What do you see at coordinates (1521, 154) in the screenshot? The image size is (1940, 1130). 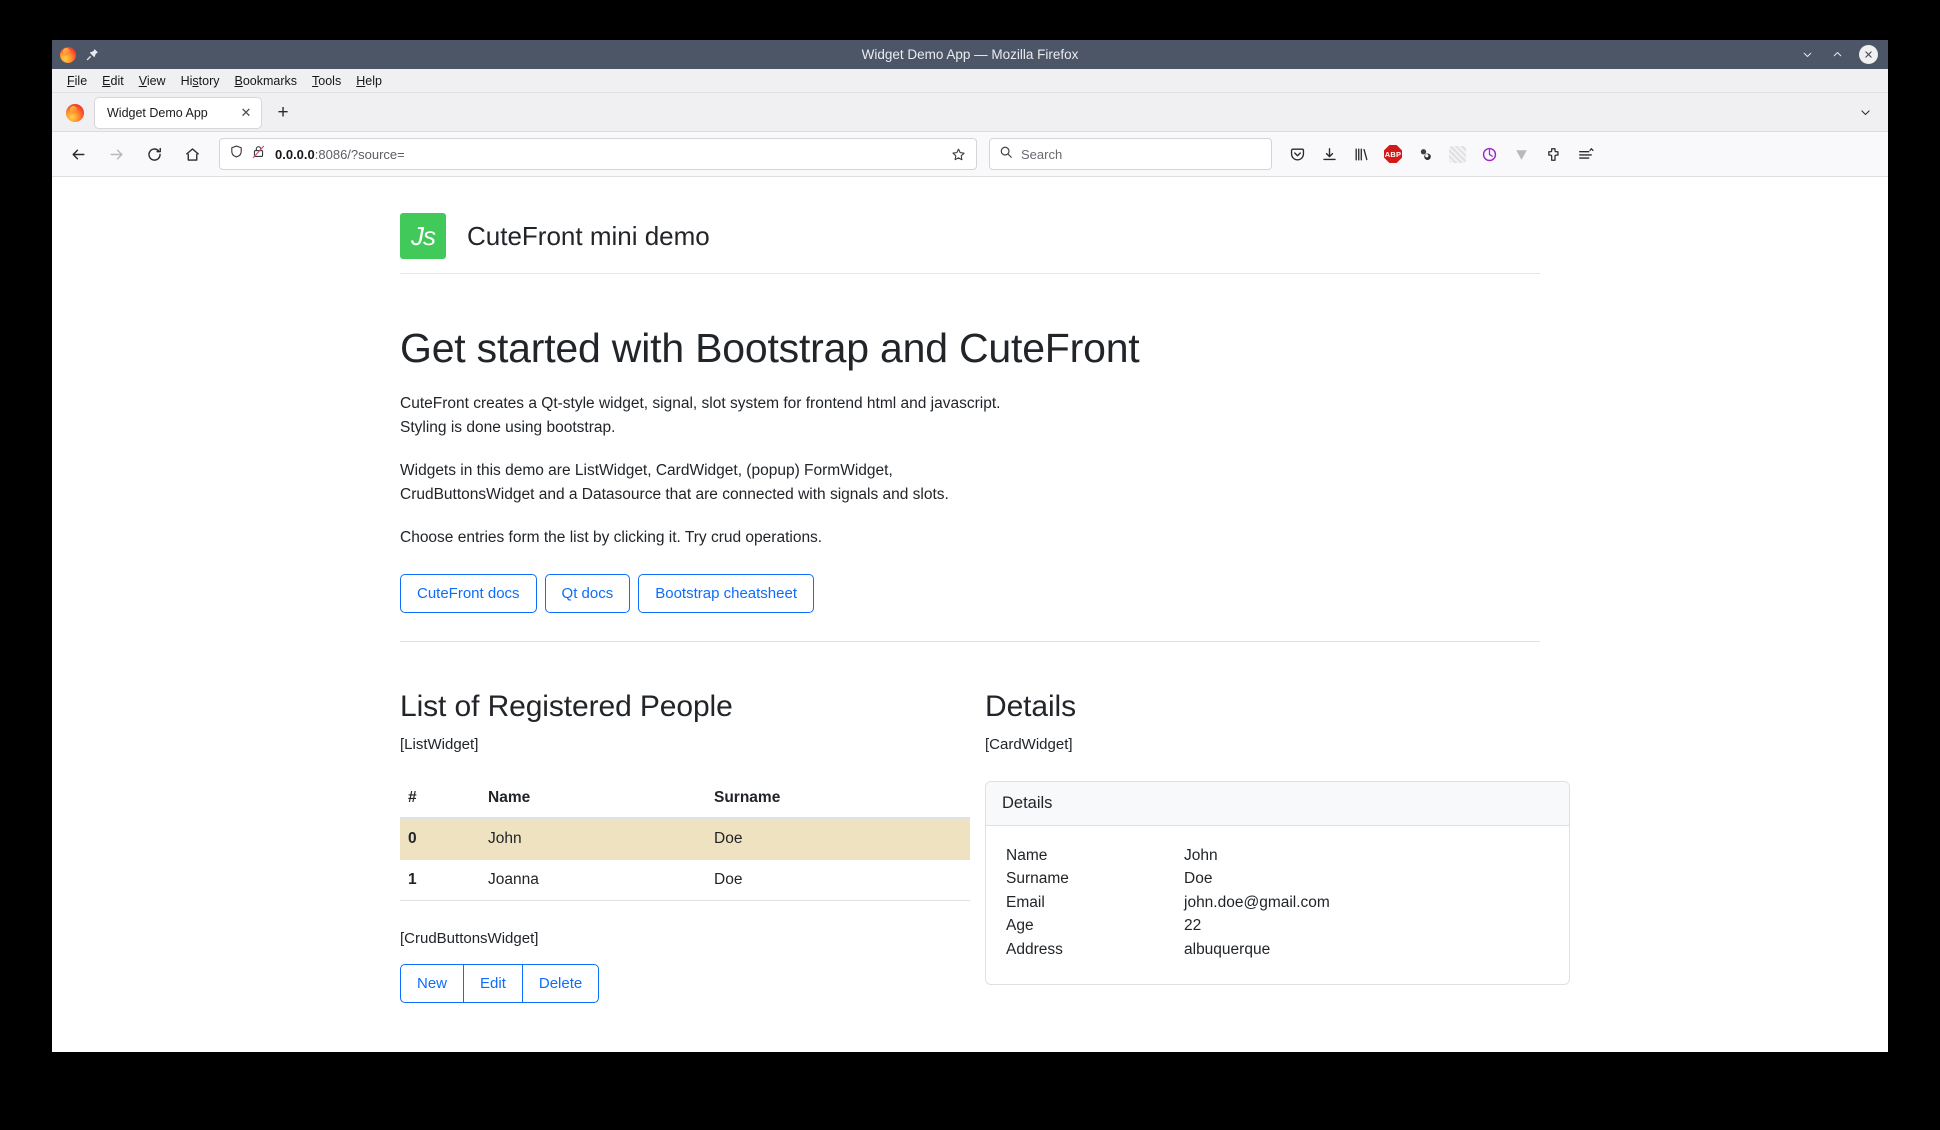 I see `video-downloader-icon` at bounding box center [1521, 154].